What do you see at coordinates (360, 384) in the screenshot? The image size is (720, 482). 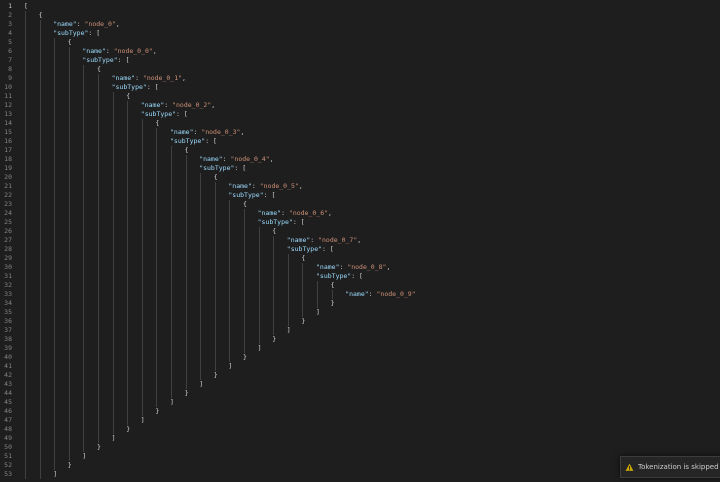 I see `code-line: 43]` at bounding box center [360, 384].